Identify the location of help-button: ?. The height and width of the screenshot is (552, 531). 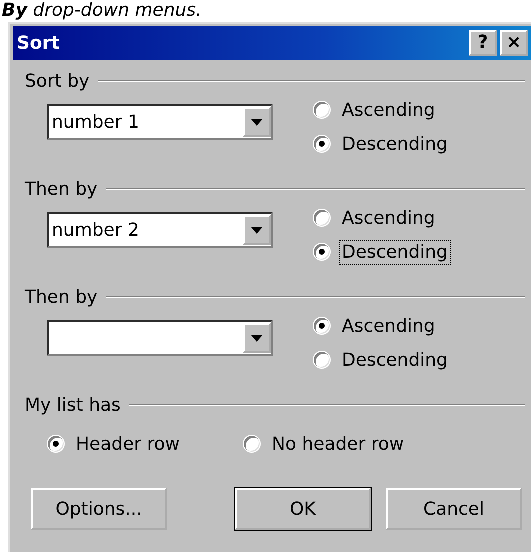
(483, 43).